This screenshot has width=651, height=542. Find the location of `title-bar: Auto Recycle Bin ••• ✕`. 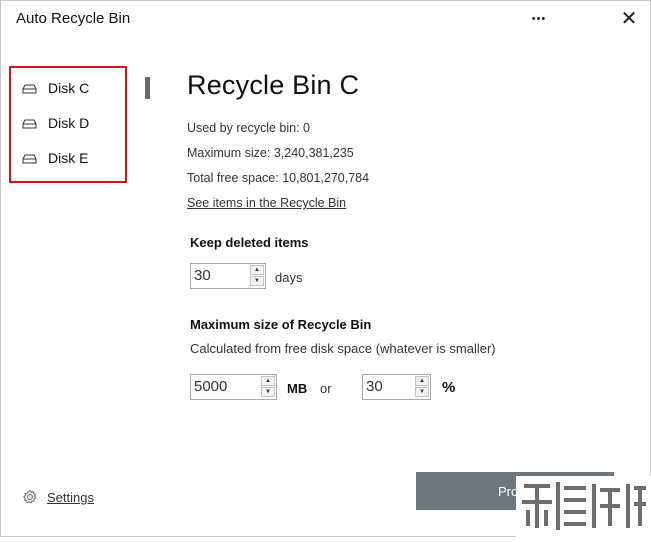

title-bar: Auto Recycle Bin ••• ✕ is located at coordinates (325, 19).